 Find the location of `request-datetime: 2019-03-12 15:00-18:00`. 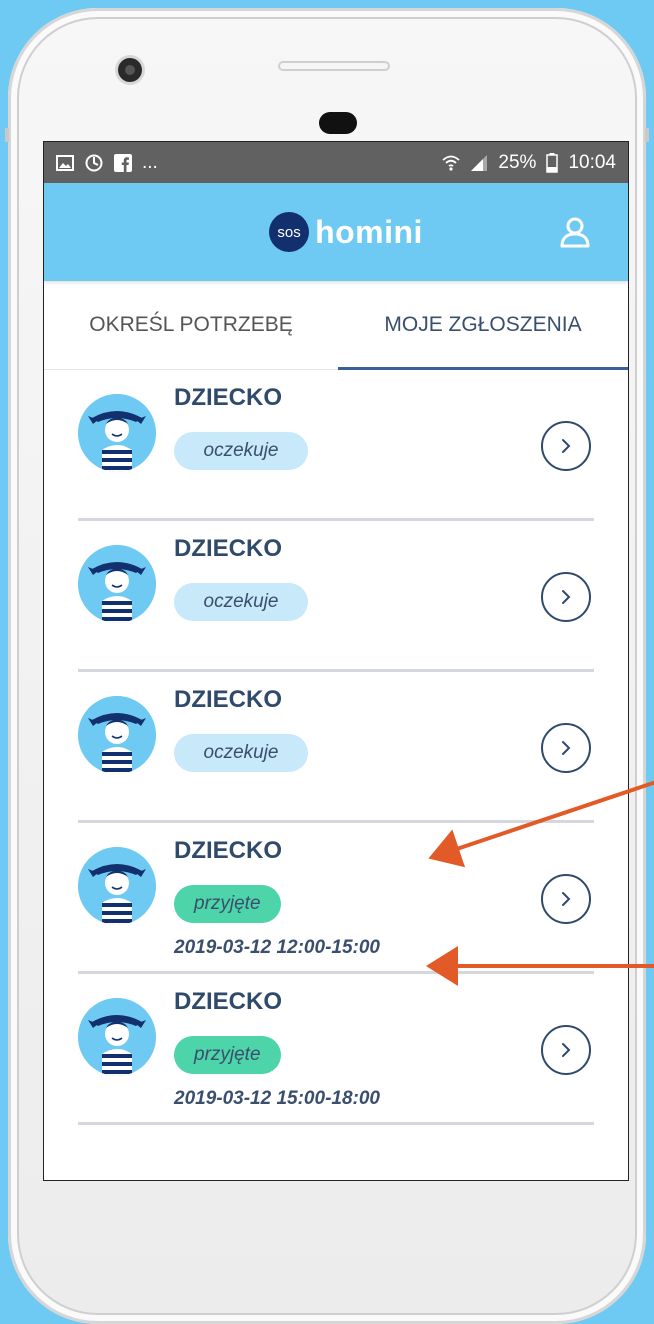

request-datetime: 2019-03-12 15:00-18:00 is located at coordinates (277, 1098).